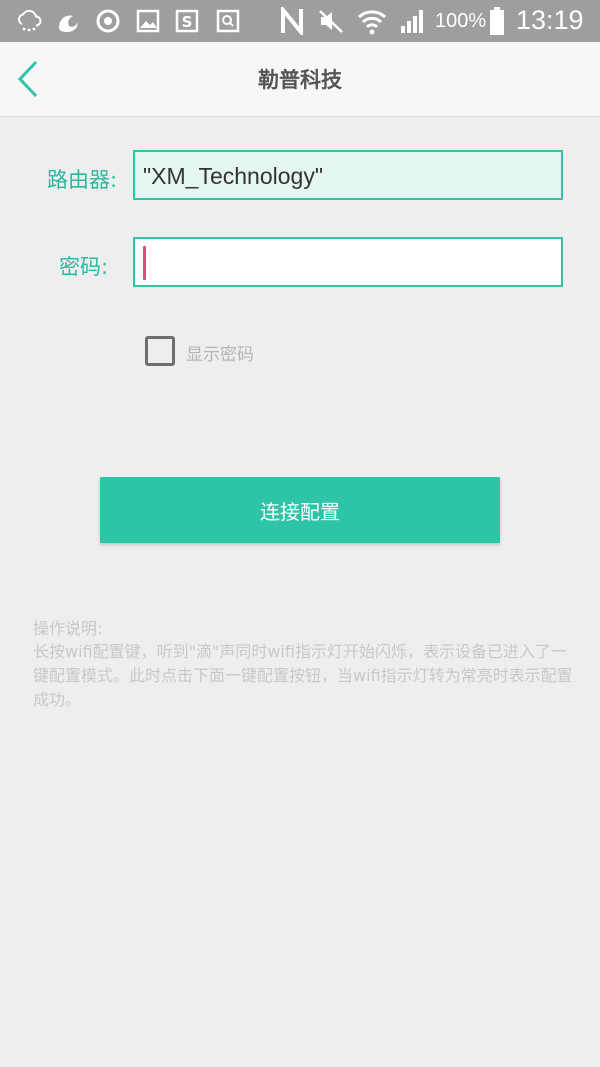  I want to click on signal-icon, so click(413, 21).